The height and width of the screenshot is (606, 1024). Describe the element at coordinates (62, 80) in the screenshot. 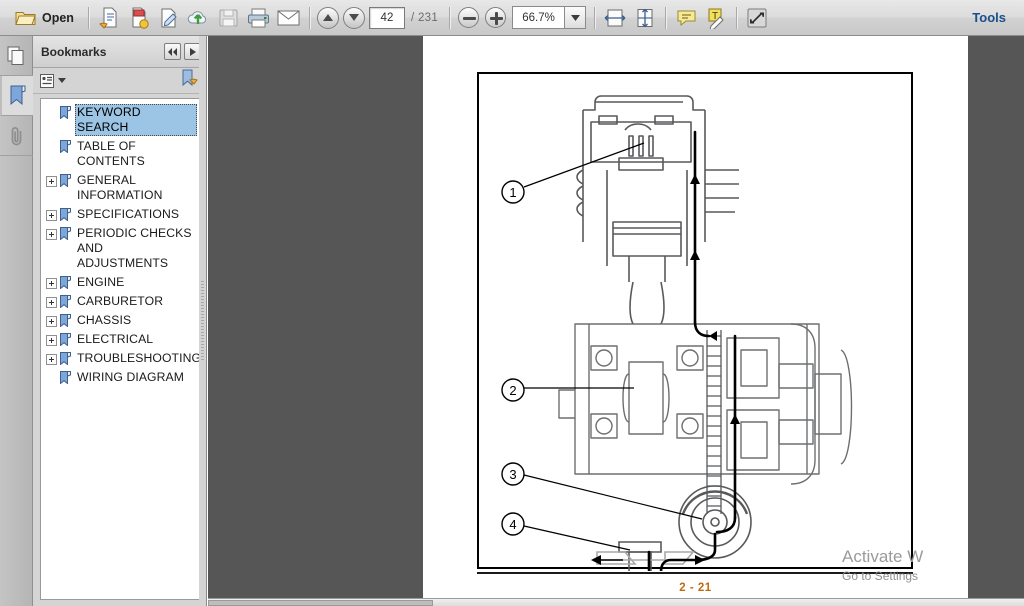

I see `chevron-down-icon` at that location.